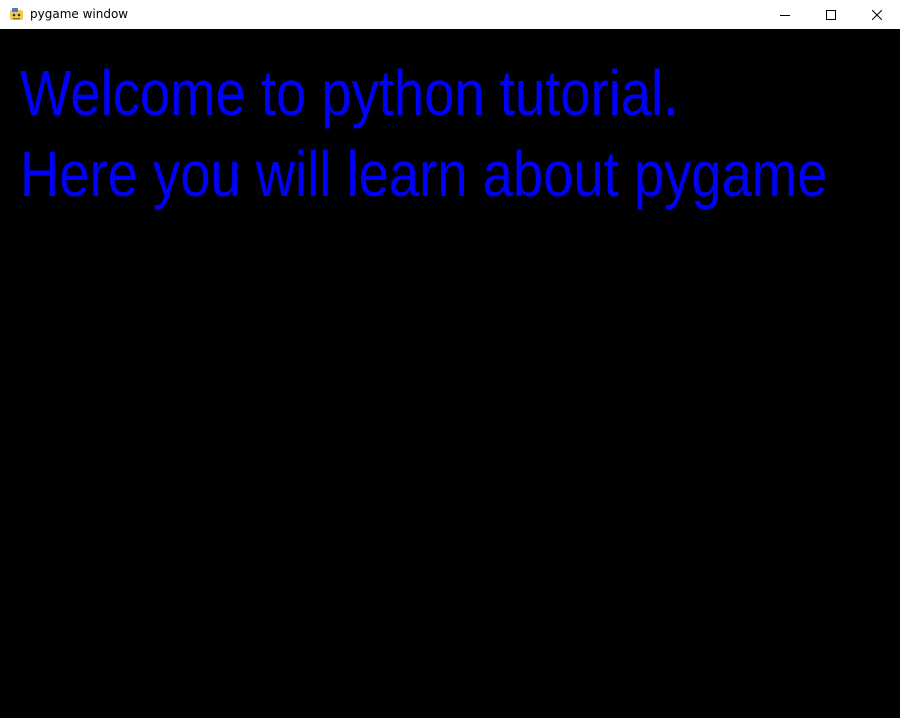 This screenshot has width=900, height=718. I want to click on maximize-button, so click(831, 14).